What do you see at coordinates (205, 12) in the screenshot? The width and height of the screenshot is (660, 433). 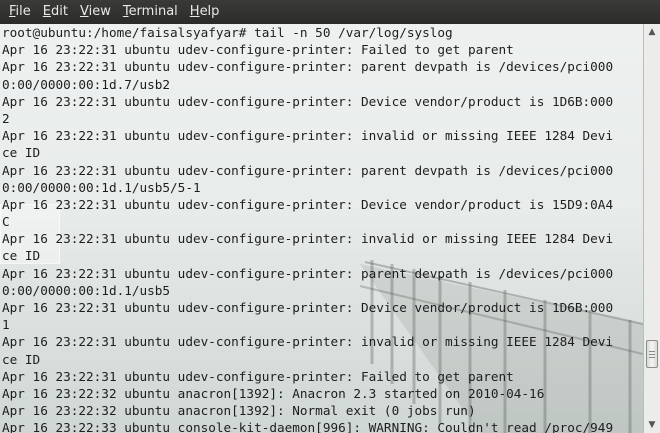 I see `menu-help: Help` at bounding box center [205, 12].